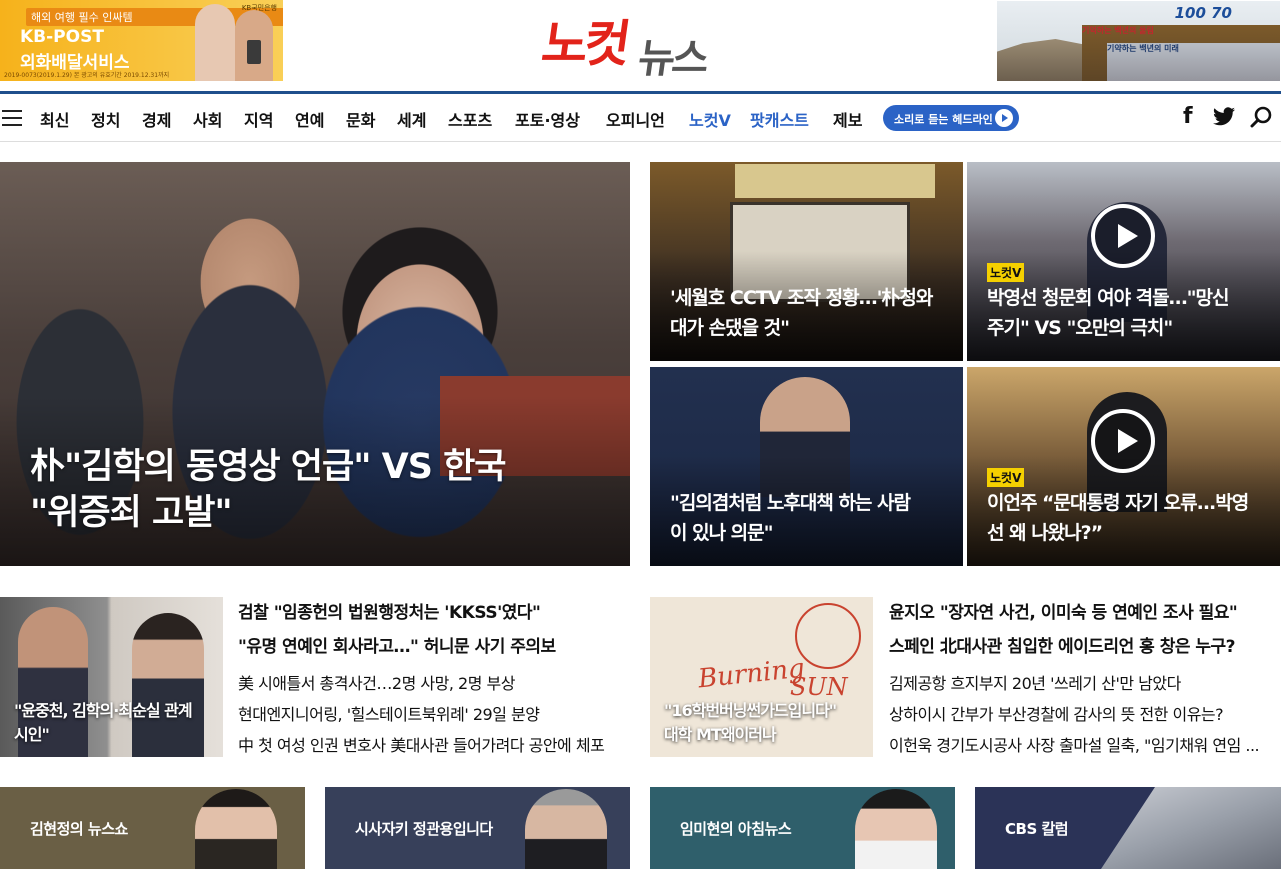  Describe the element at coordinates (131, 513) in the screenshot. I see `hero-headline-line2: "위증죄 고발"` at that location.